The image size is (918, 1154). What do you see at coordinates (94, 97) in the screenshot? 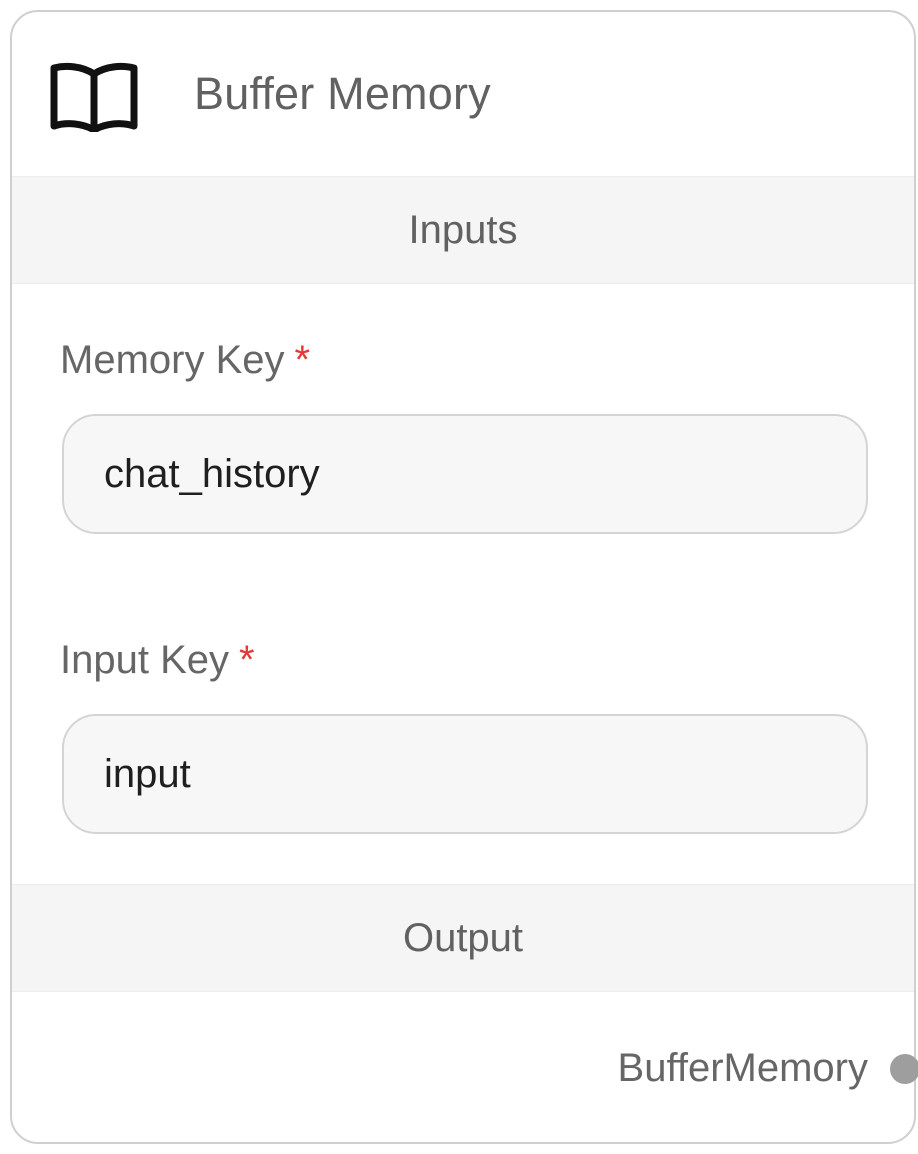
I see `book-icon` at bounding box center [94, 97].